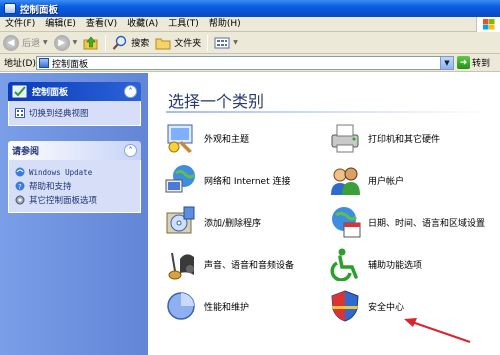 This screenshot has height=355, width=500. Describe the element at coordinates (386, 307) in the screenshot. I see `category-label: 安全中心` at that location.